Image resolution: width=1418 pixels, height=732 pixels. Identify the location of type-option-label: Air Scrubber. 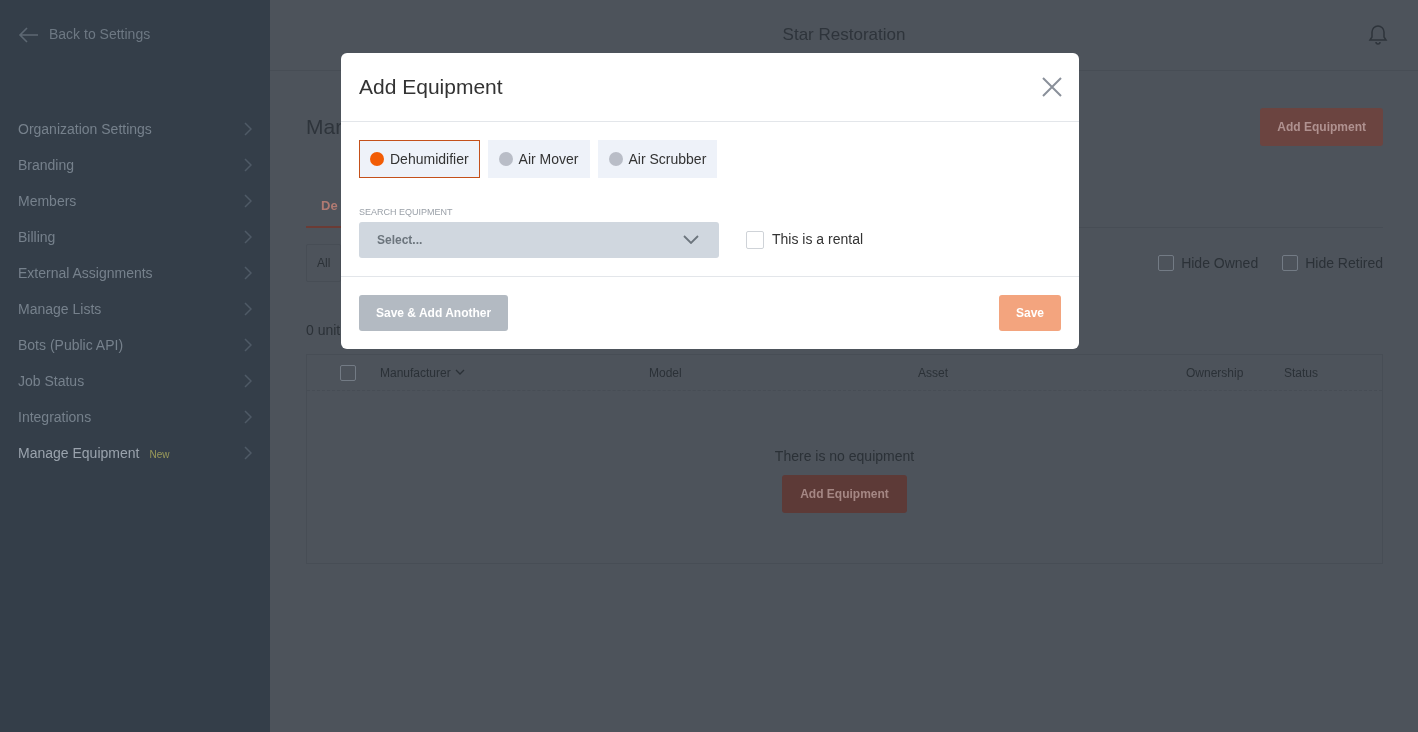
(667, 159).